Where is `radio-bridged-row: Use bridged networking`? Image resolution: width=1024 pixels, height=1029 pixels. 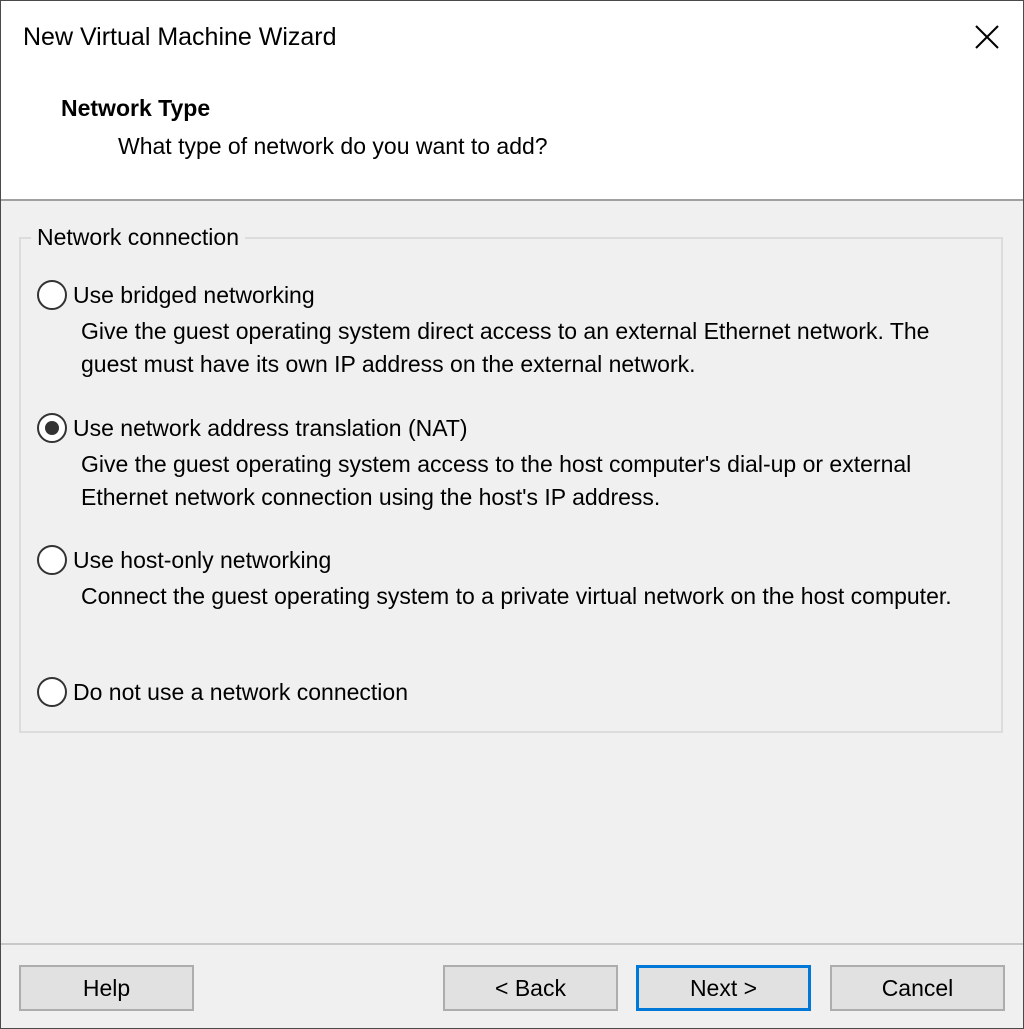 radio-bridged-row: Use bridged networking is located at coordinates (509, 295).